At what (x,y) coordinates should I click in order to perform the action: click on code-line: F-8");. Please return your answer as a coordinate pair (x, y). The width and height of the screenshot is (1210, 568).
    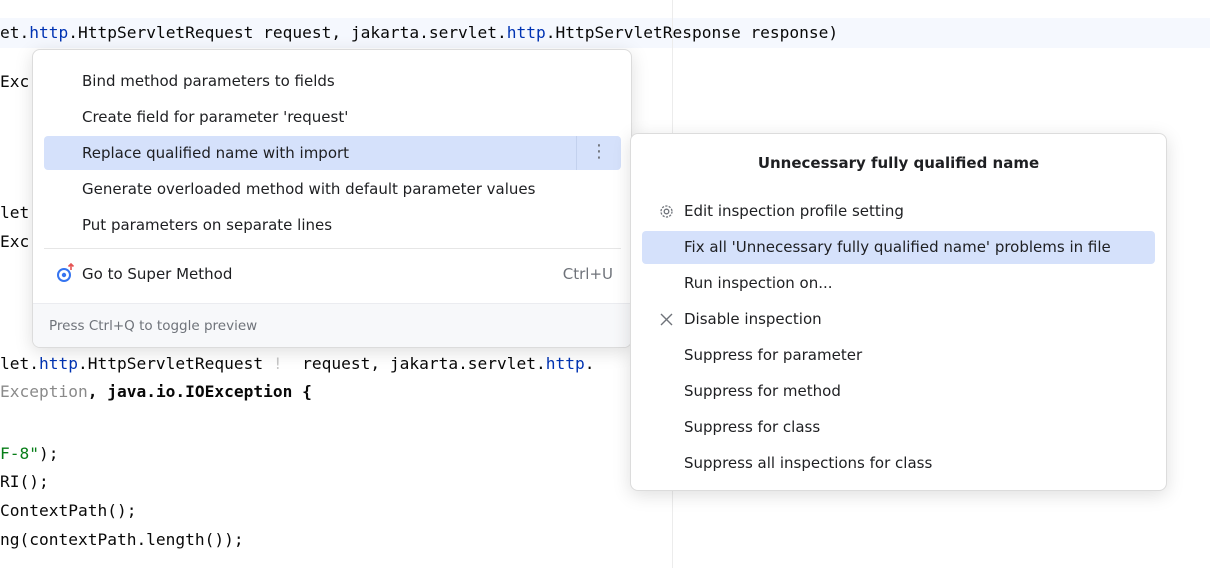
    Looking at the image, I should click on (29, 454).